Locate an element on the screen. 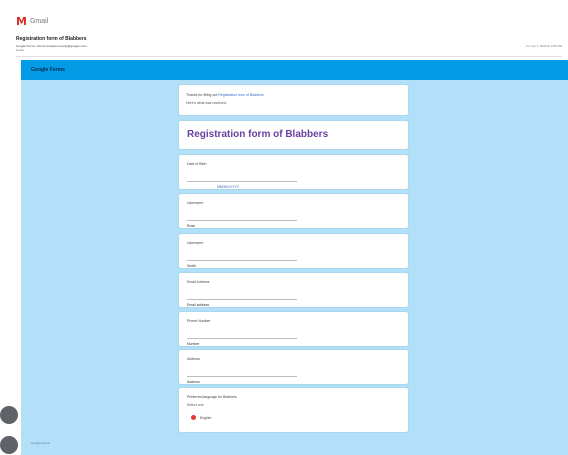 This screenshot has width=568, height=455. form-title-card: Registration form of Blabbers is located at coordinates (293, 135).